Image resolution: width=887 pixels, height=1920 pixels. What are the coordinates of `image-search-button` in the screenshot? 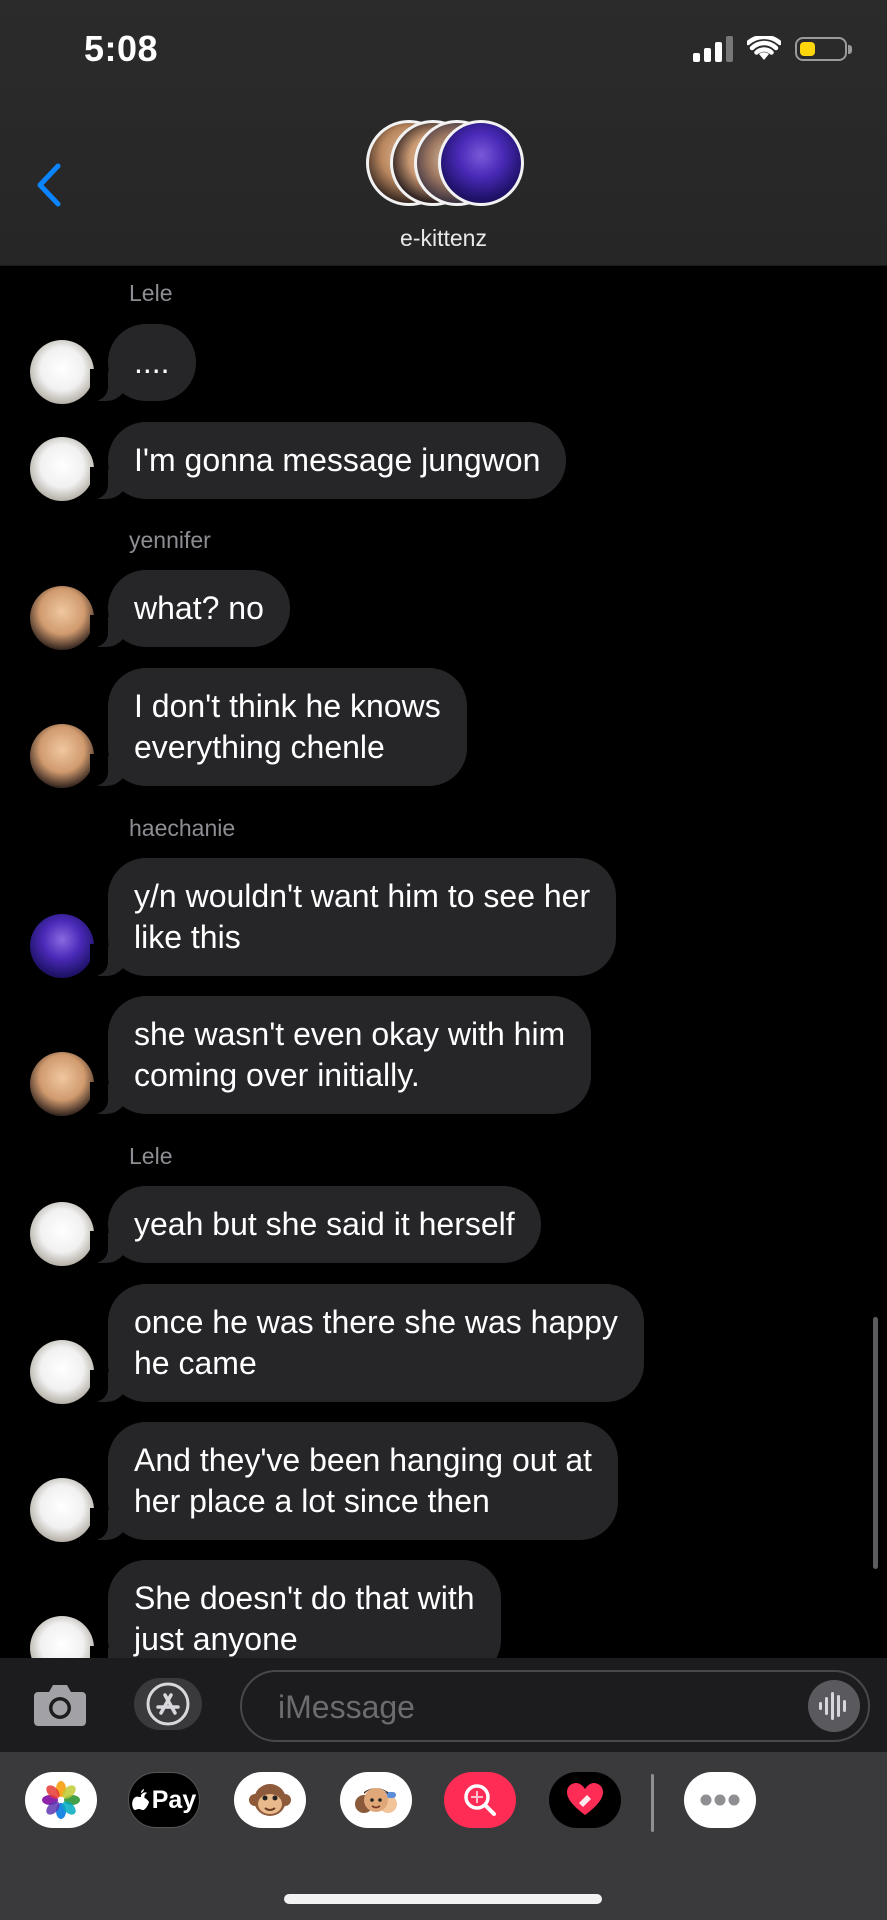 It's located at (480, 1800).